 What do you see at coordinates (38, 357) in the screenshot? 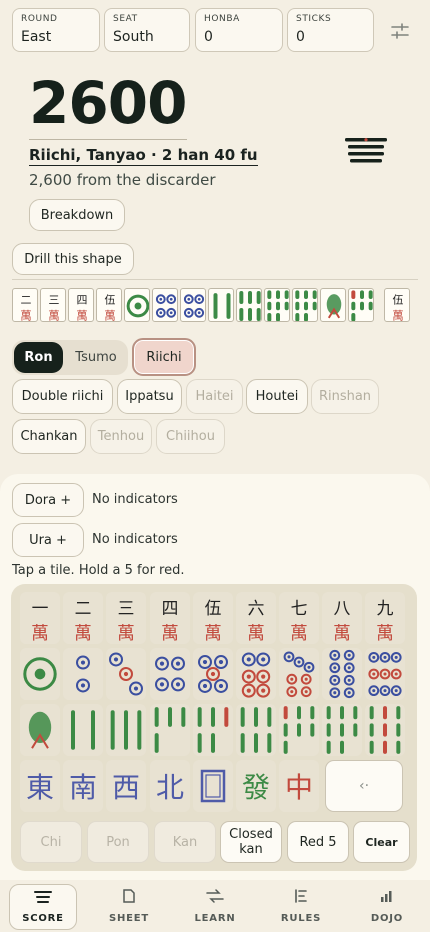
I see `ron-button: Ron` at bounding box center [38, 357].